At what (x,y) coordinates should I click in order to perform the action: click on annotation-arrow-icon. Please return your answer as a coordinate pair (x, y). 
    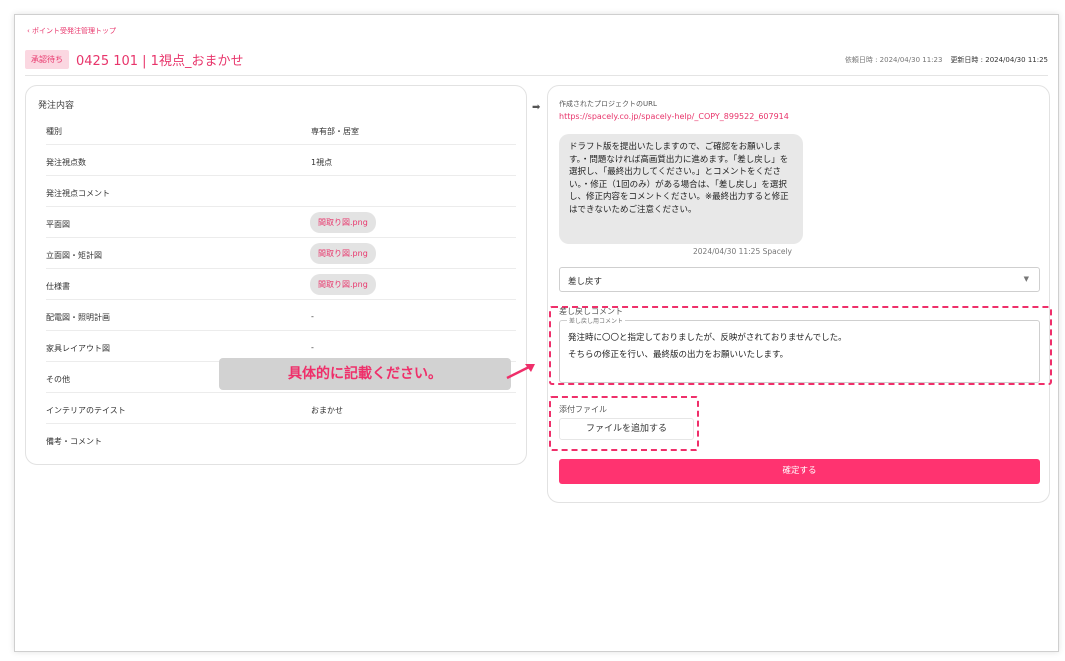
    Looking at the image, I should click on (520, 372).